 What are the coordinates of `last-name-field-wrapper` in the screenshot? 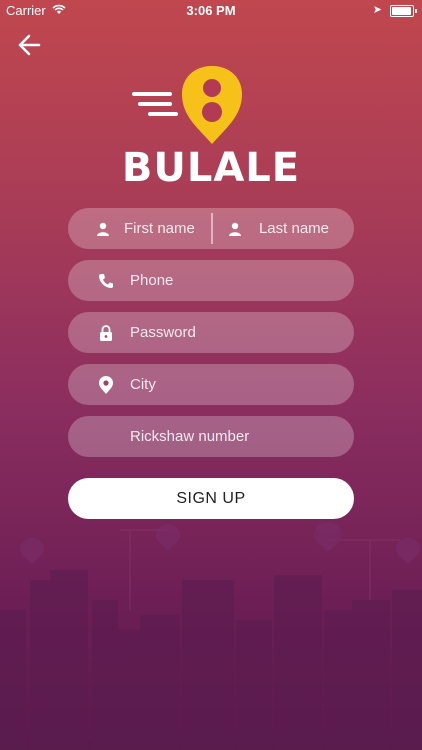 It's located at (283, 228).